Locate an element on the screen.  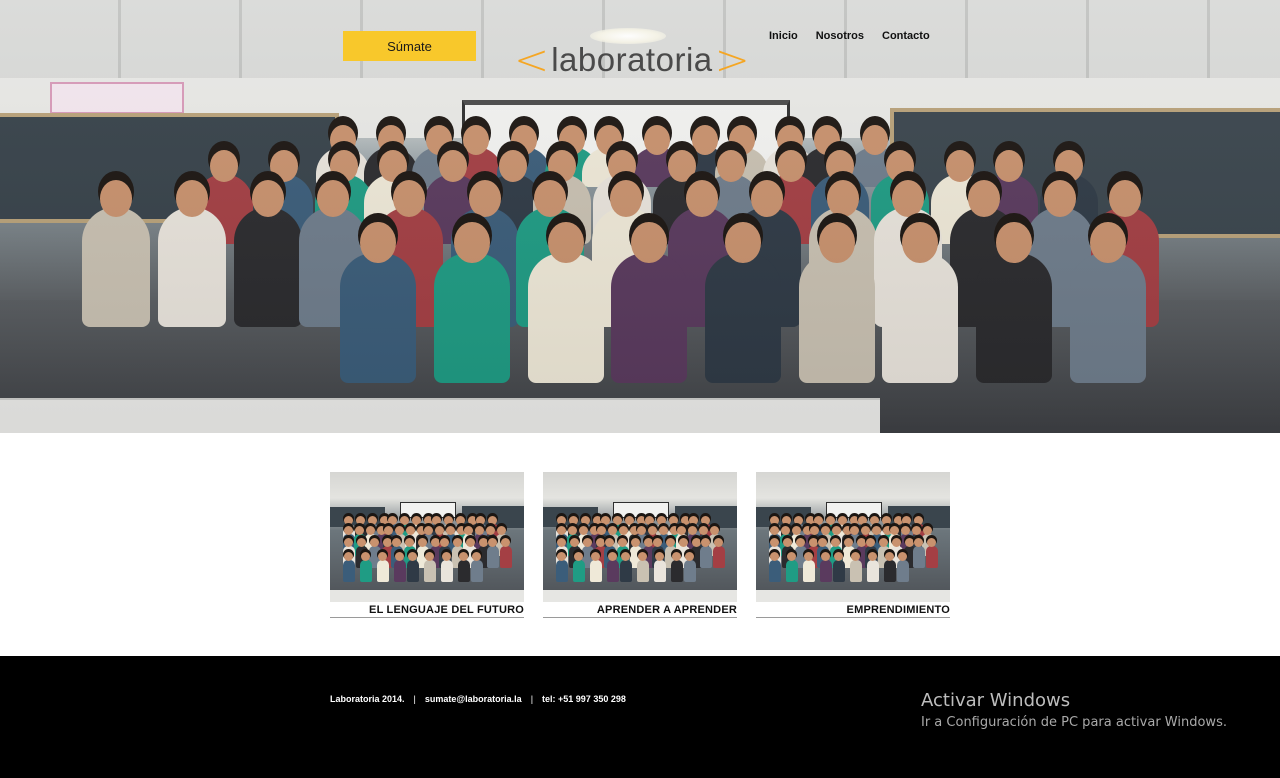
join-button: Súmate is located at coordinates (409, 46).